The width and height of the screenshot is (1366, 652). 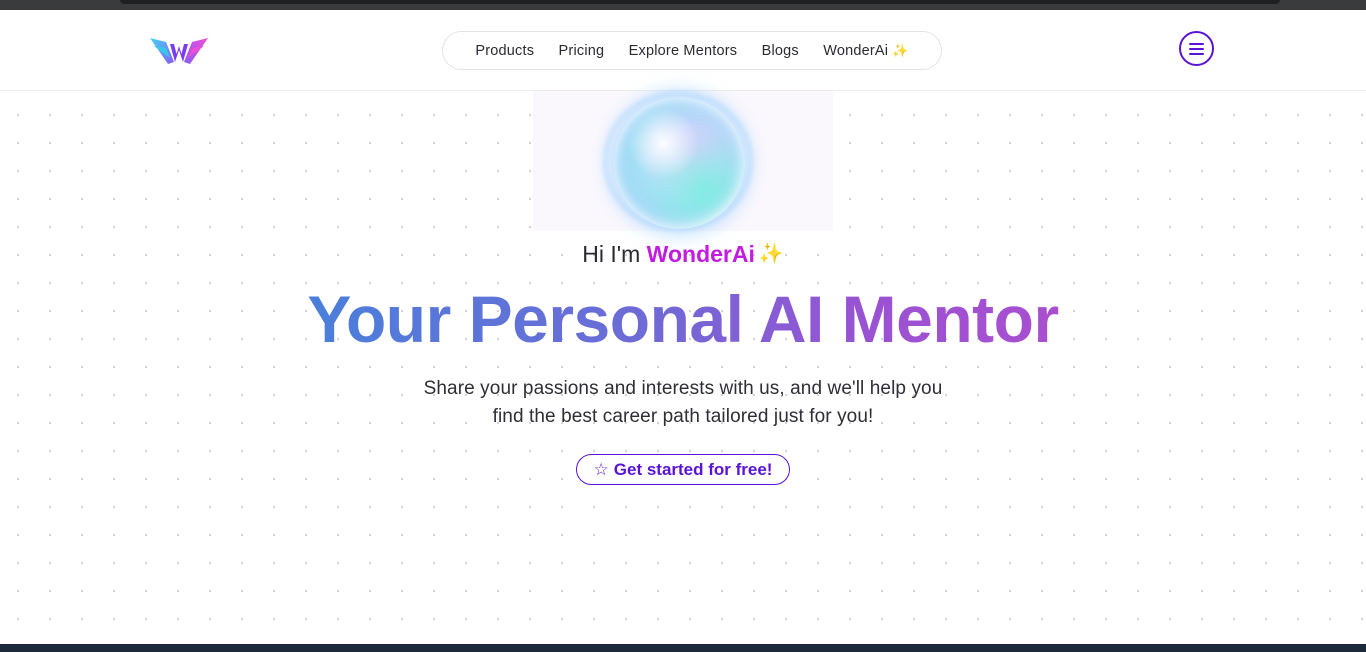 I want to click on nav-products: Products, so click(x=504, y=51).